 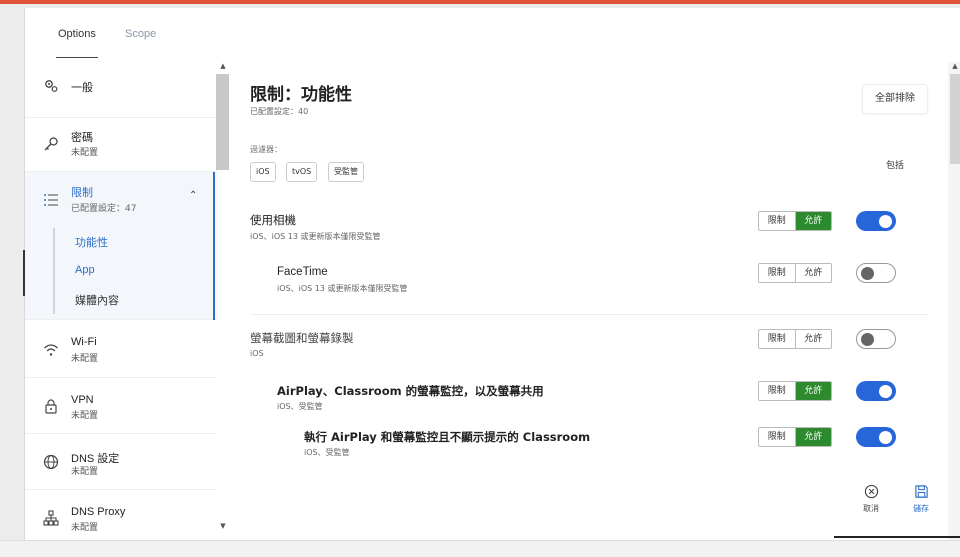 What do you see at coordinates (871, 508) in the screenshot?
I see `cancel-label: 取消` at bounding box center [871, 508].